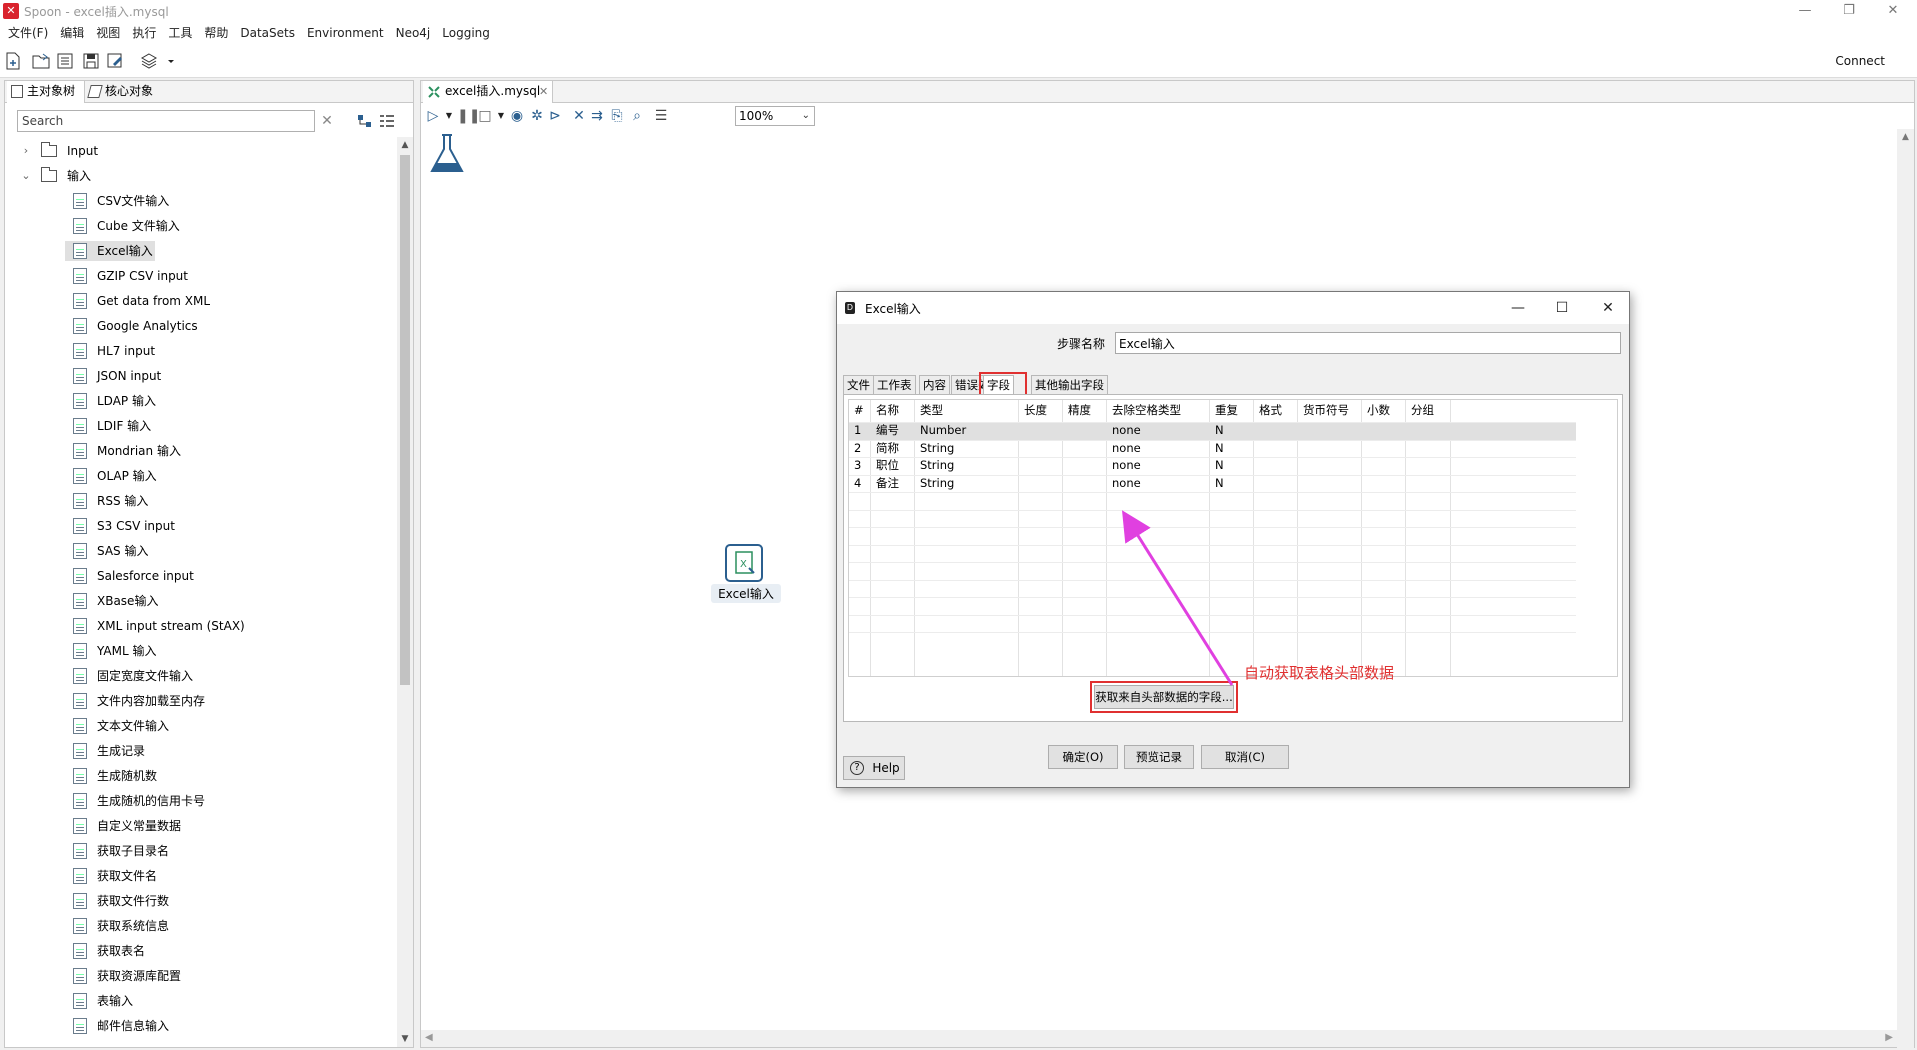 This screenshot has width=1917, height=1050. Describe the element at coordinates (1159, 757) in the screenshot. I see `preview-button: 预览记录` at that location.